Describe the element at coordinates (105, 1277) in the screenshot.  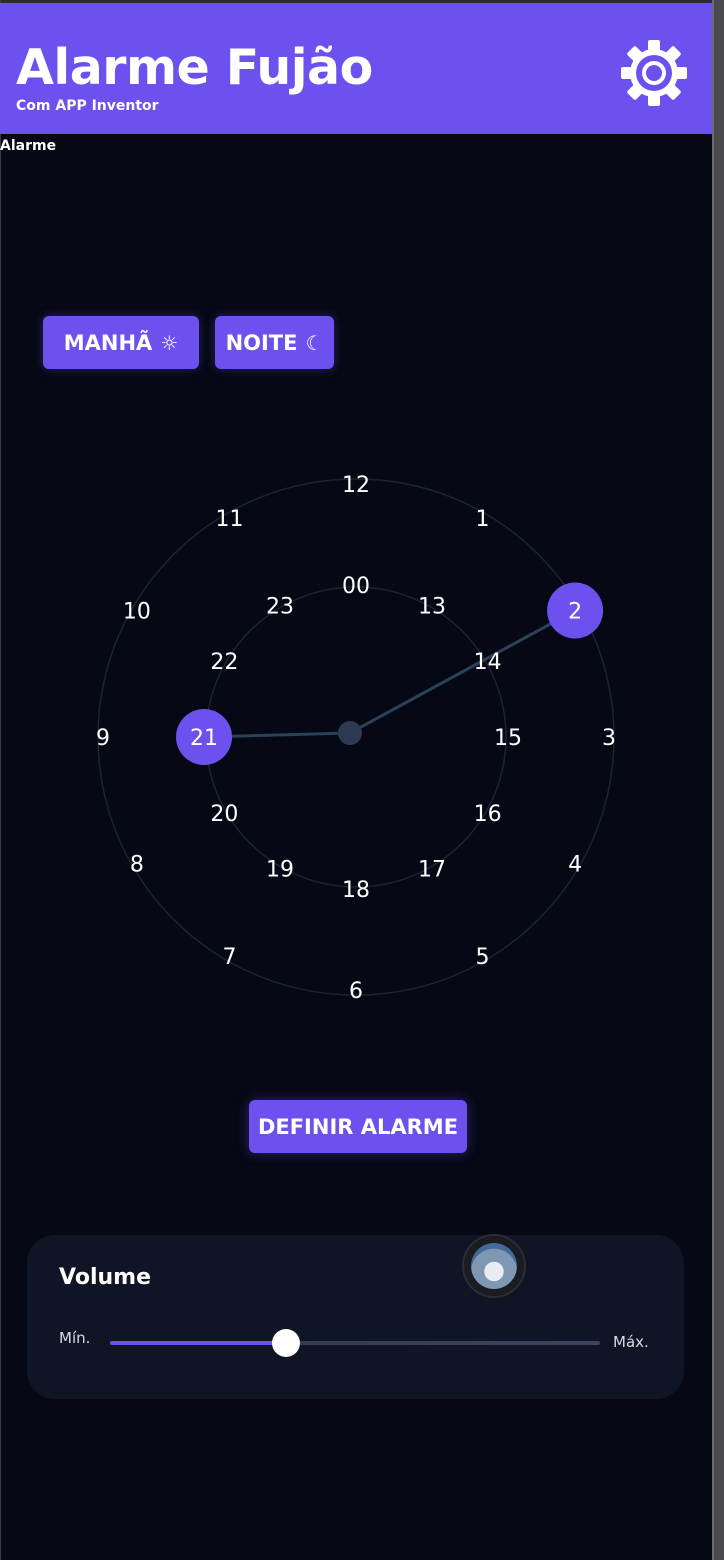
I see `volume-title: Volume` at that location.